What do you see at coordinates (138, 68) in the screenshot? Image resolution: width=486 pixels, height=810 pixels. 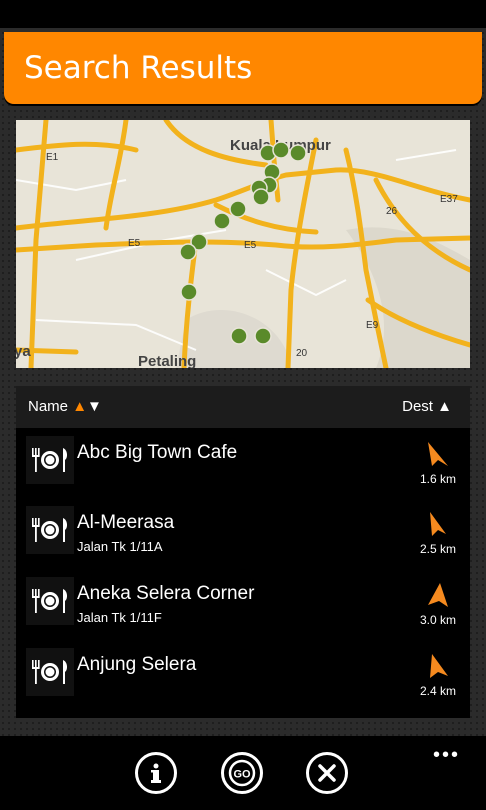 I see `page-title: Search Results` at bounding box center [138, 68].